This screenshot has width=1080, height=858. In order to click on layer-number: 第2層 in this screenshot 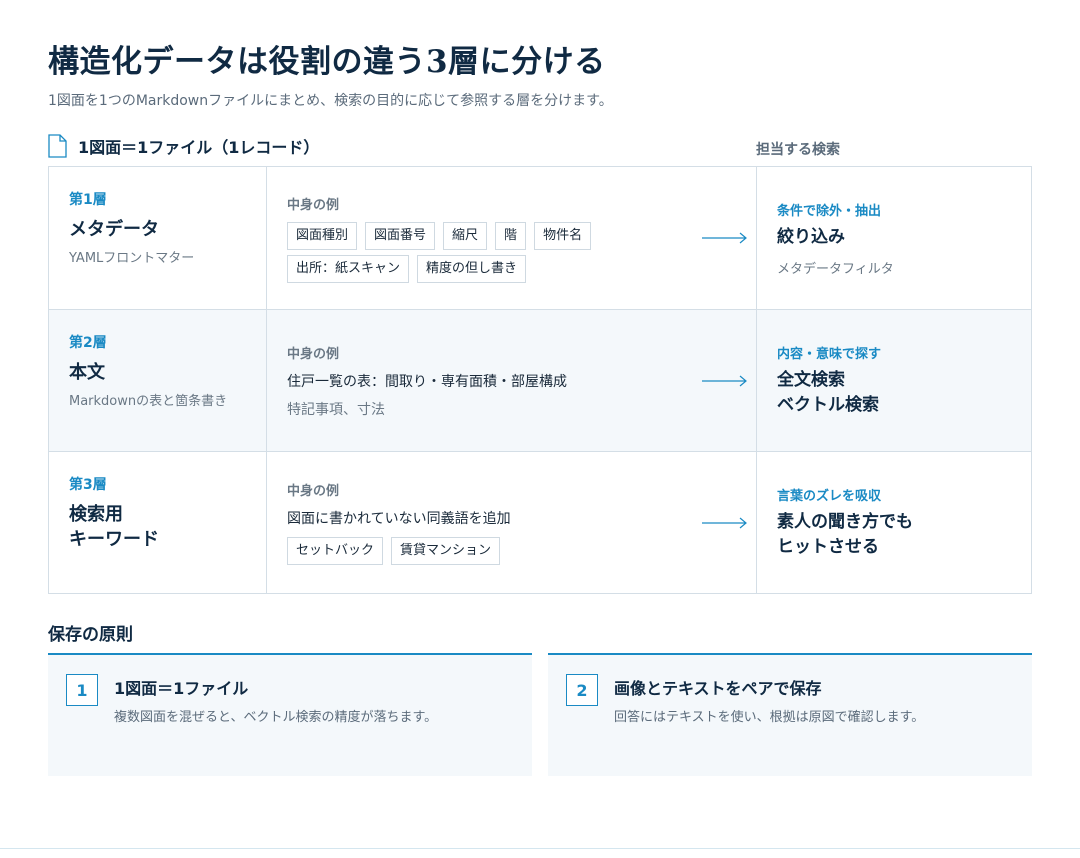, I will do `click(88, 343)`.